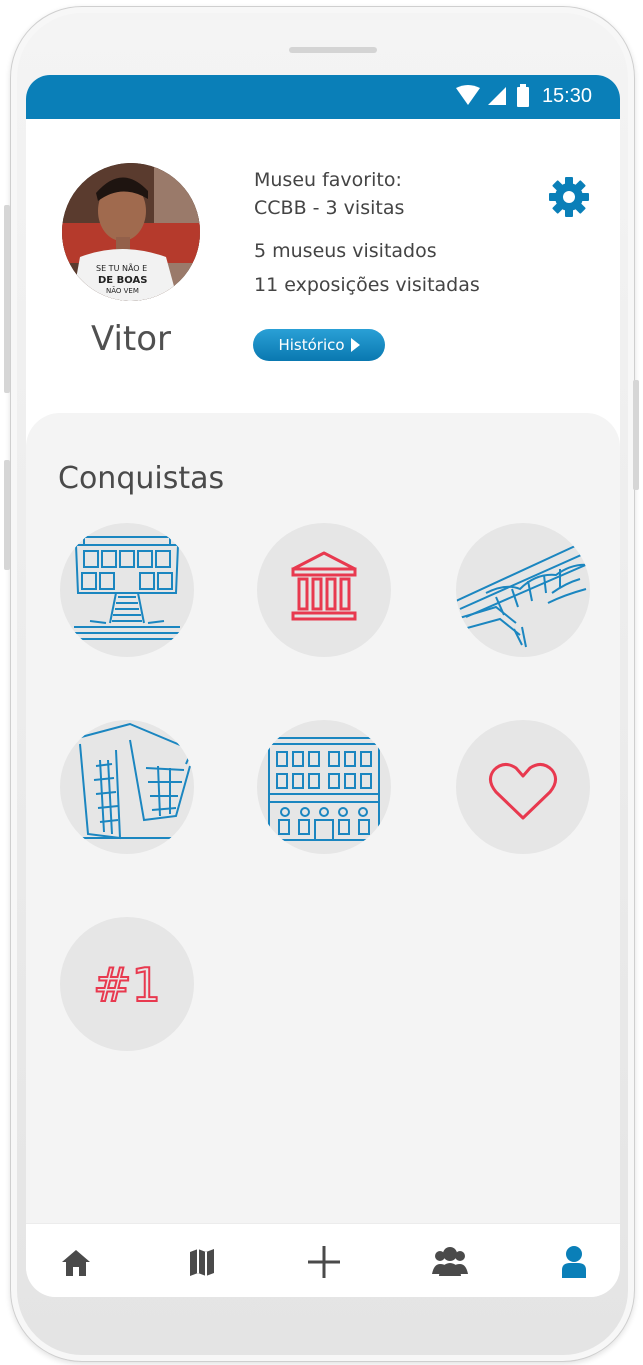  I want to click on heart-icon, so click(523, 791).